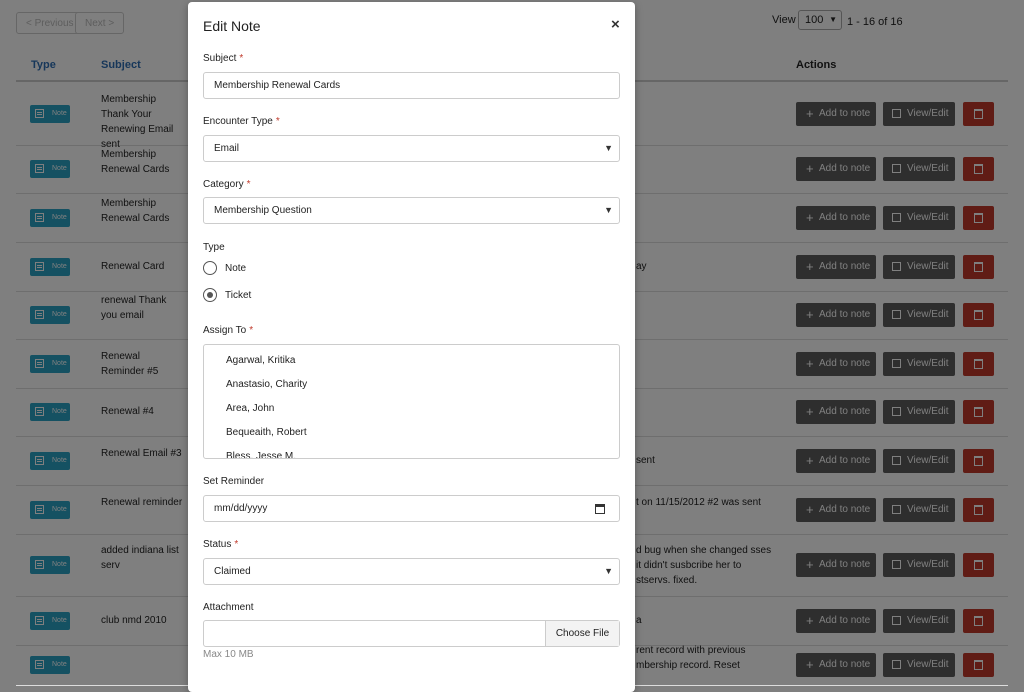  What do you see at coordinates (266, 432) in the screenshot?
I see `assign-option: Bequeaith, Robert` at bounding box center [266, 432].